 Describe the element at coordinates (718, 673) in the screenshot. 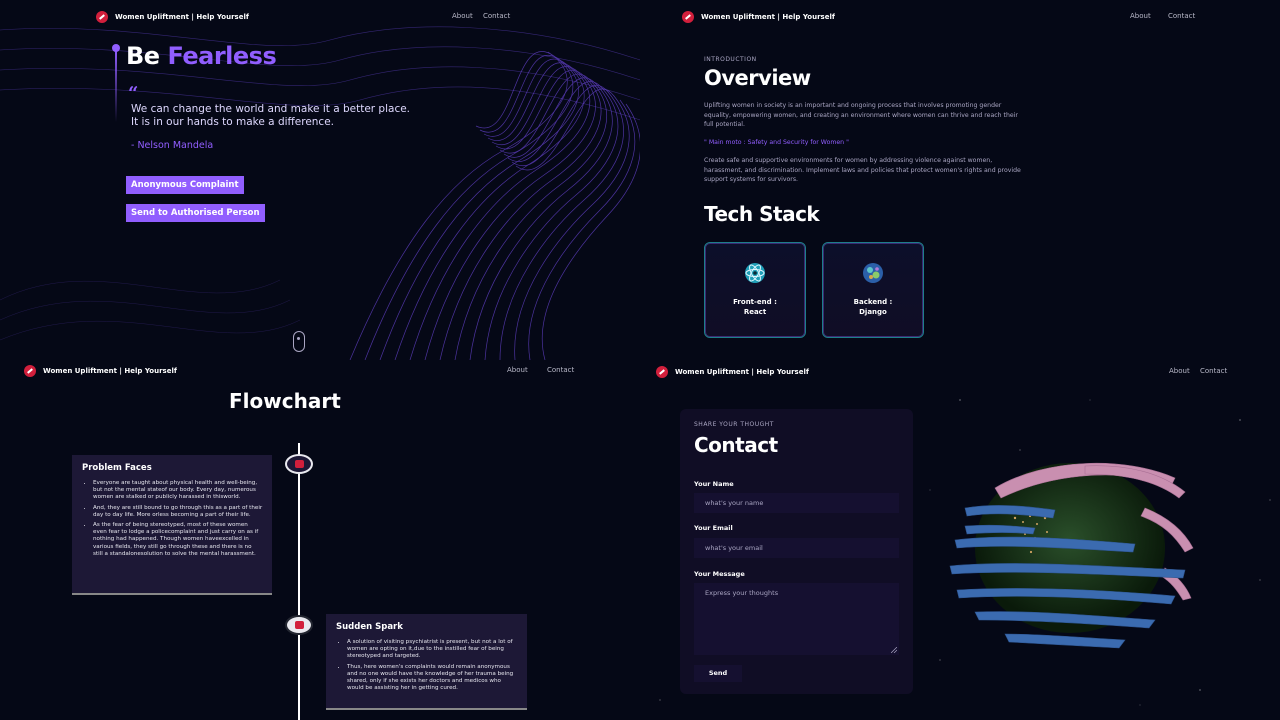

I see `send-button: Send` at that location.